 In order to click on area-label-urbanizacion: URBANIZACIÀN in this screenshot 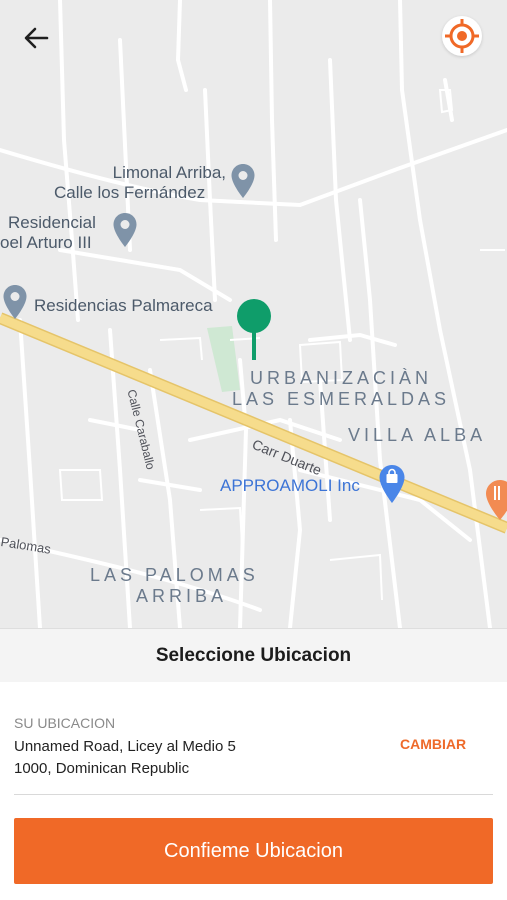, I will do `click(341, 378)`.